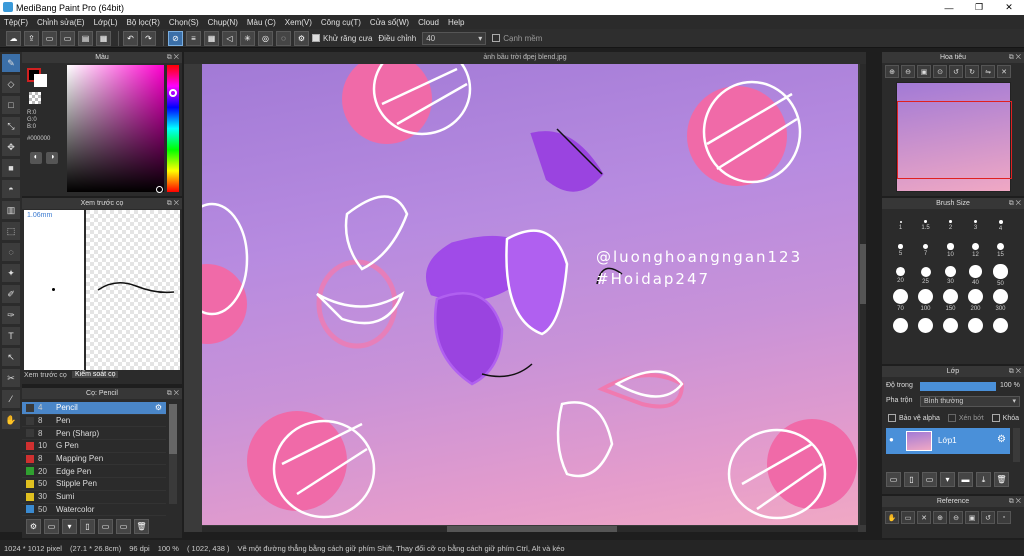 This screenshot has height=556, width=1024. What do you see at coordinates (454, 38) in the screenshot?
I see `adjust-select: 40 ▾` at bounding box center [454, 38].